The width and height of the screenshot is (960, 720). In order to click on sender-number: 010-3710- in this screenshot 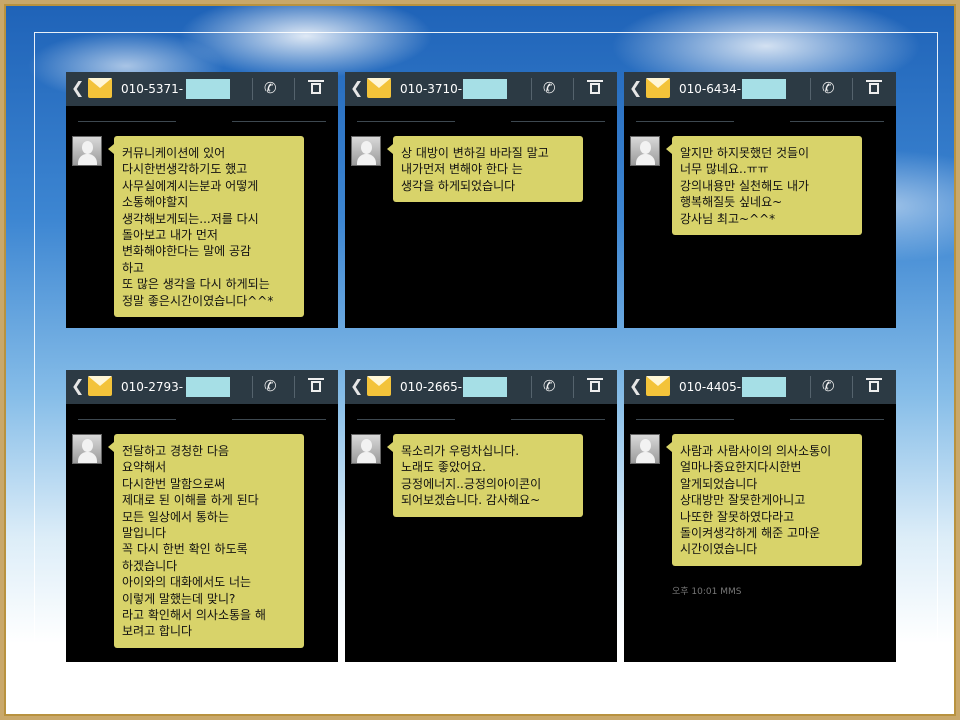, I will do `click(431, 89)`.